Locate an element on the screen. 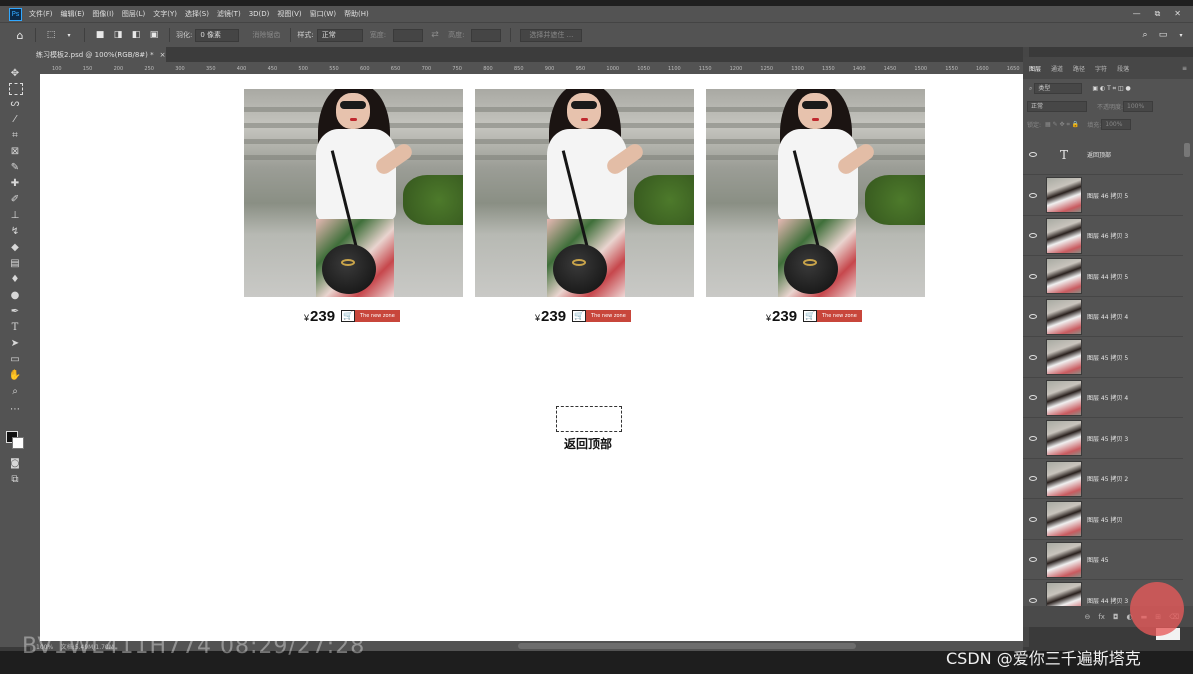  fill-input: 100% is located at coordinates (1116, 124).